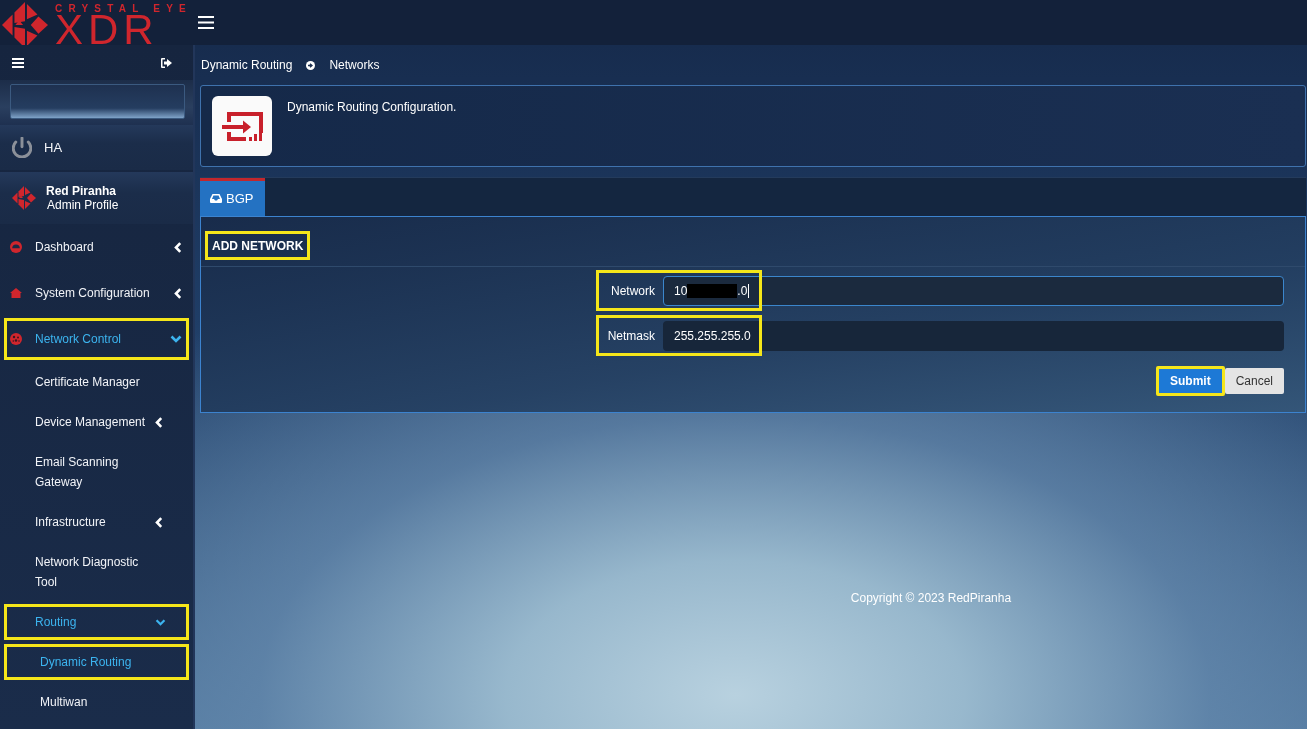 The height and width of the screenshot is (729, 1307). What do you see at coordinates (96, 522) in the screenshot?
I see `sidebar-item: Infrastructure` at bounding box center [96, 522].